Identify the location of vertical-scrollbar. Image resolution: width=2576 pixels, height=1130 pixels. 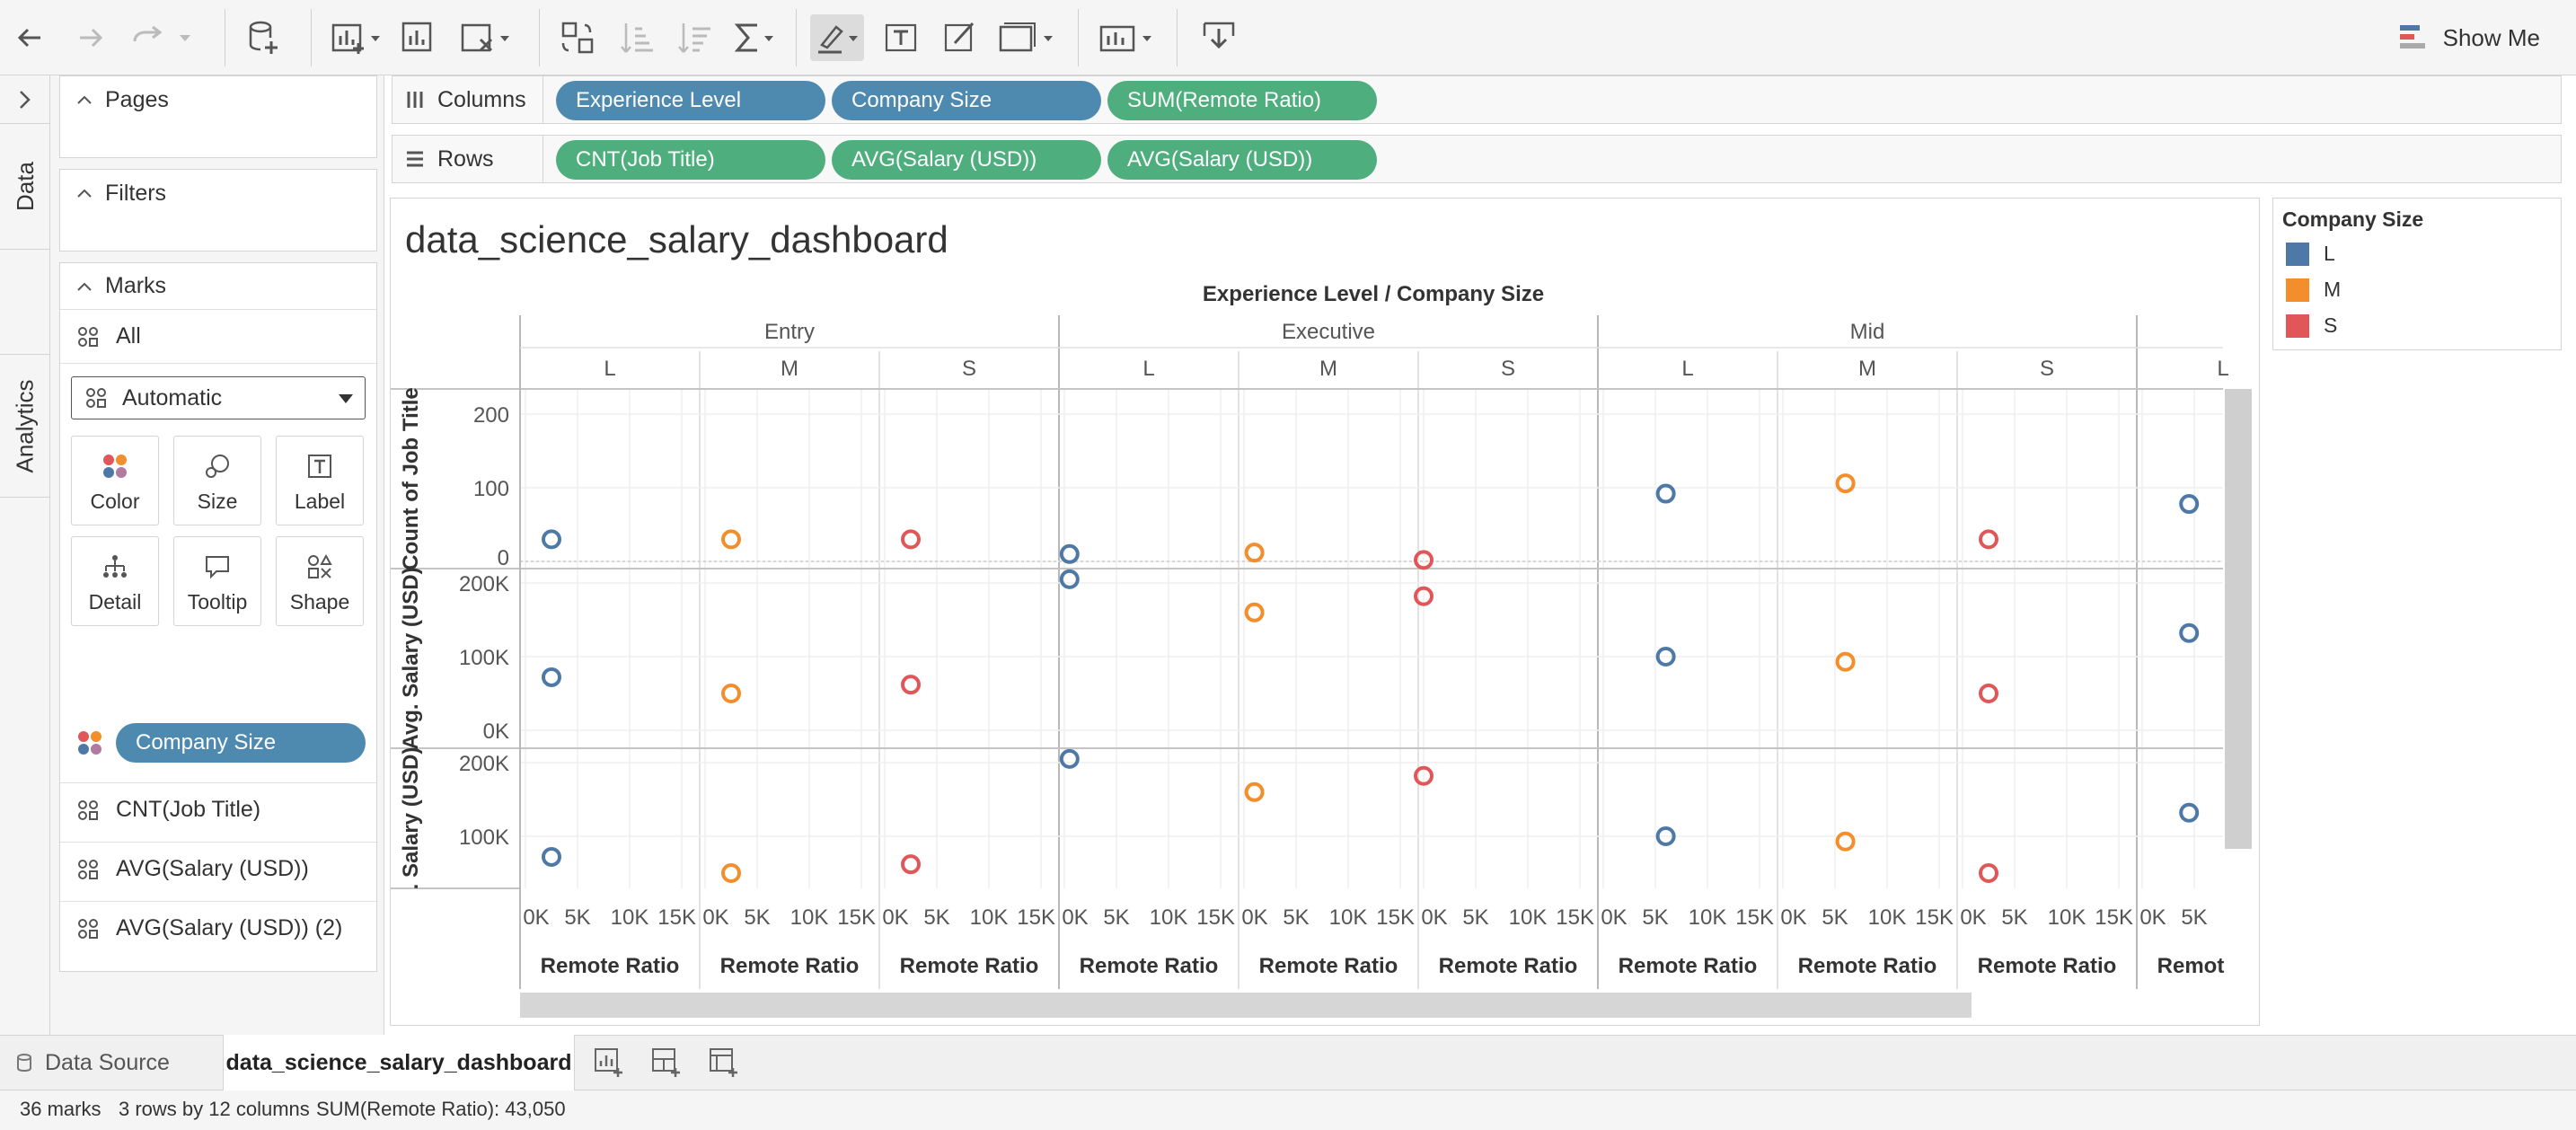
(2238, 619).